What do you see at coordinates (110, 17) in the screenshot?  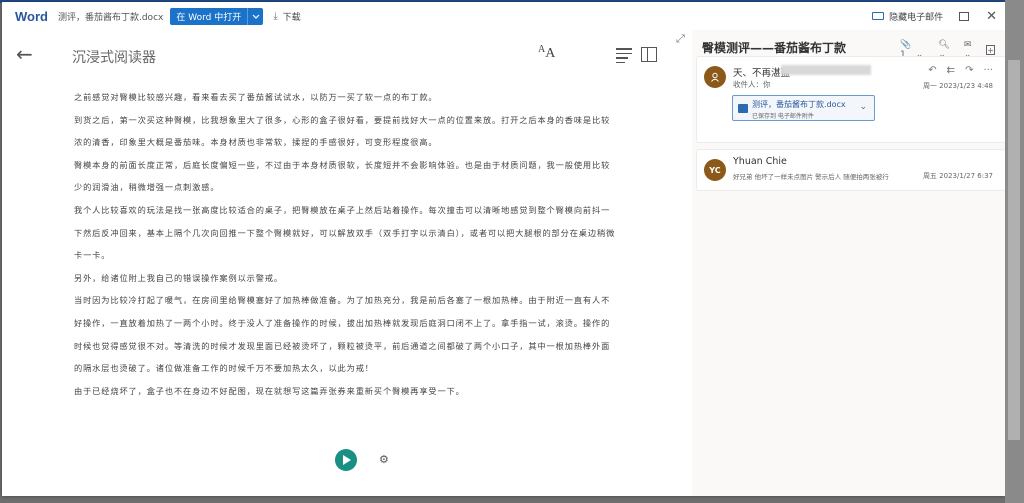 I see `document-name: 测评，番茄酱布丁款.docx` at bounding box center [110, 17].